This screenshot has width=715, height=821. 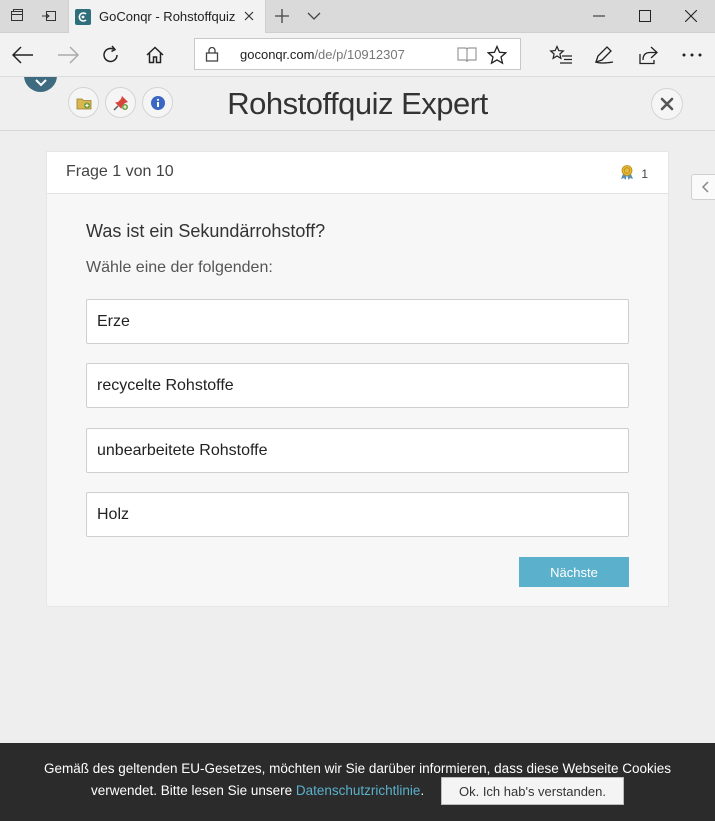 What do you see at coordinates (179, 267) in the screenshot?
I see `instruction-text: Wähle eine der folgenden:` at bounding box center [179, 267].